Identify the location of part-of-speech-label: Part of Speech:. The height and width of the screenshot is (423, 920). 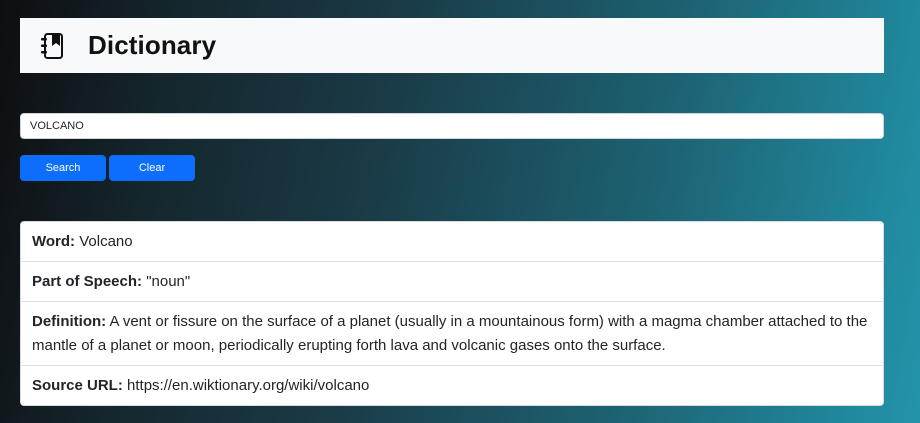
(87, 281).